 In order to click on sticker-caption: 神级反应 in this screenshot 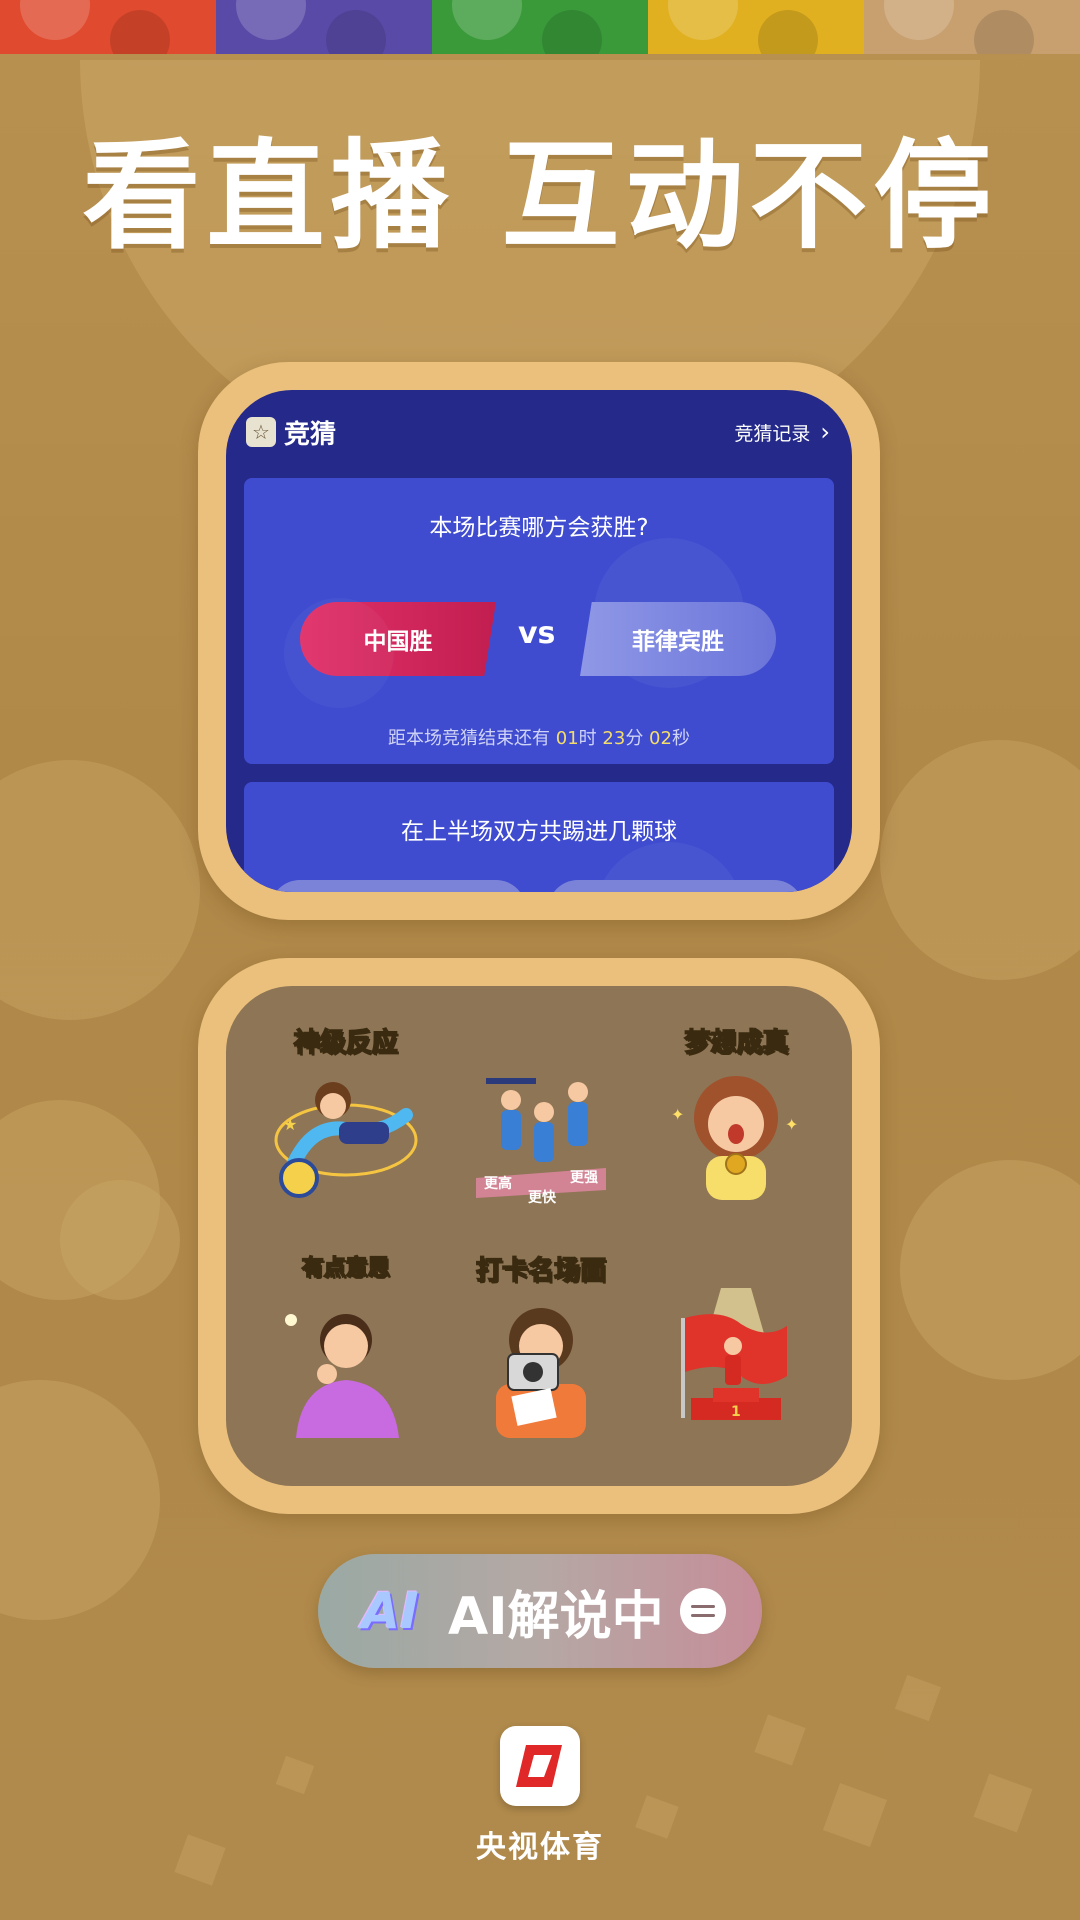, I will do `click(346, 1043)`.